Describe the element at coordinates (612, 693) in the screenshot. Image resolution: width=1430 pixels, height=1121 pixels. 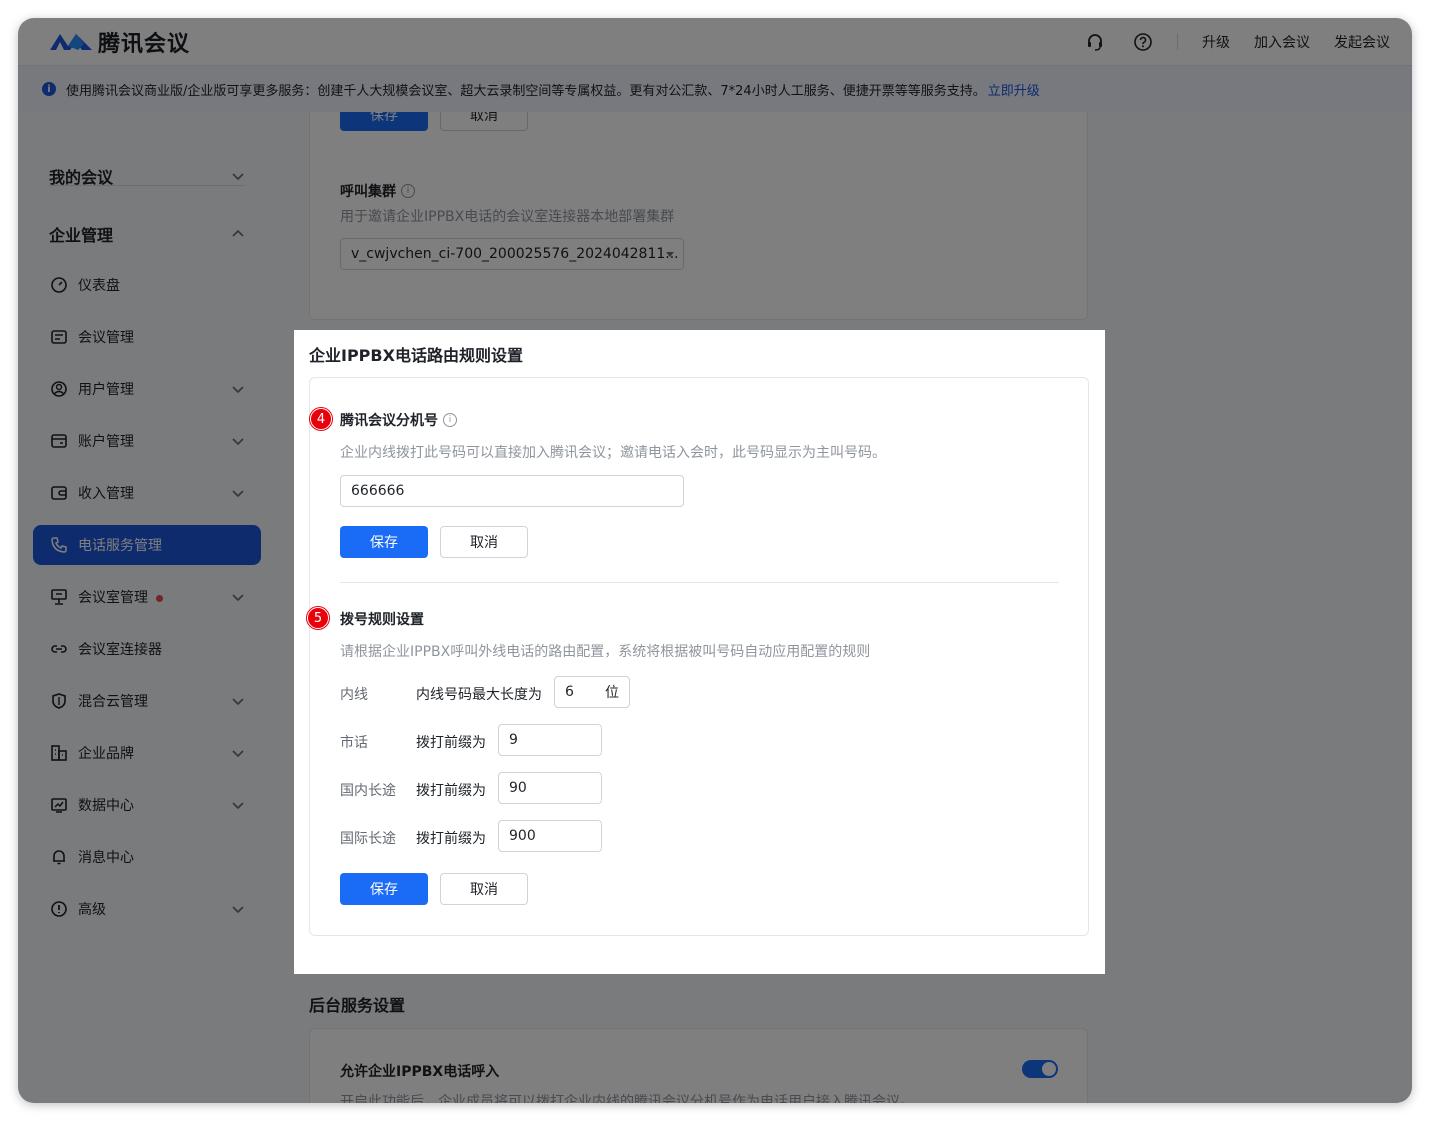
I see `unit-label: 位` at that location.